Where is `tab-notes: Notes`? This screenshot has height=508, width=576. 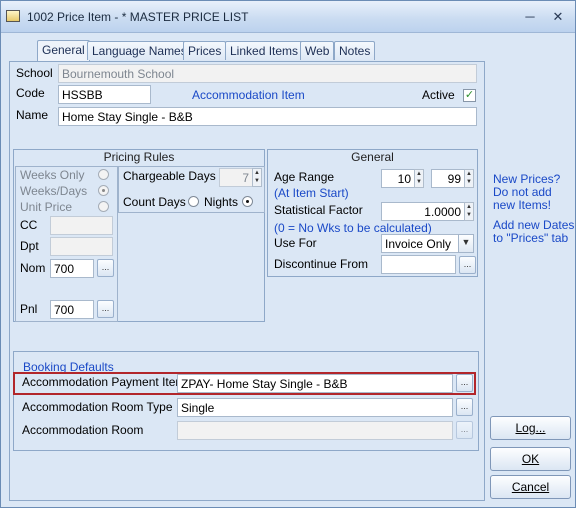 tab-notes: Notes is located at coordinates (355, 50).